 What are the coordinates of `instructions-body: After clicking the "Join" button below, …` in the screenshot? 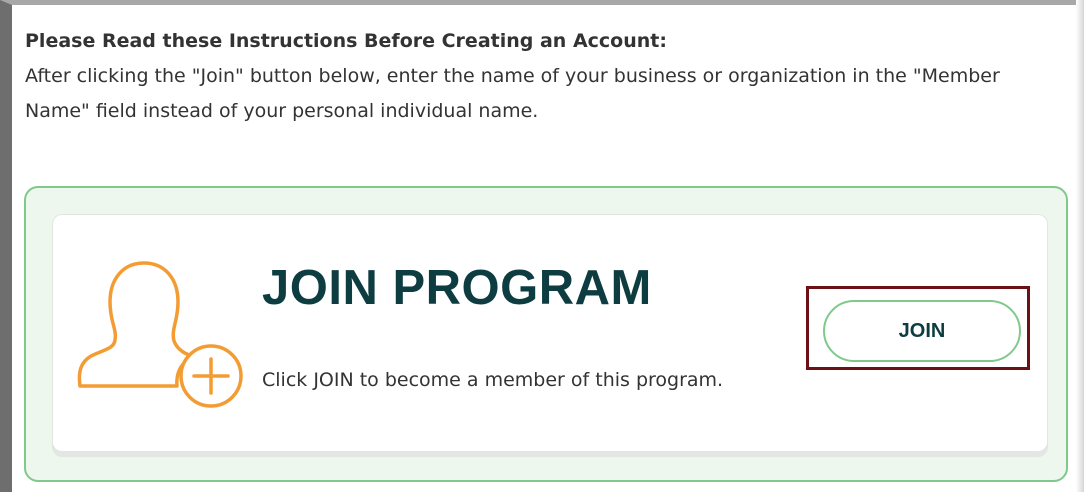 It's located at (512, 93).